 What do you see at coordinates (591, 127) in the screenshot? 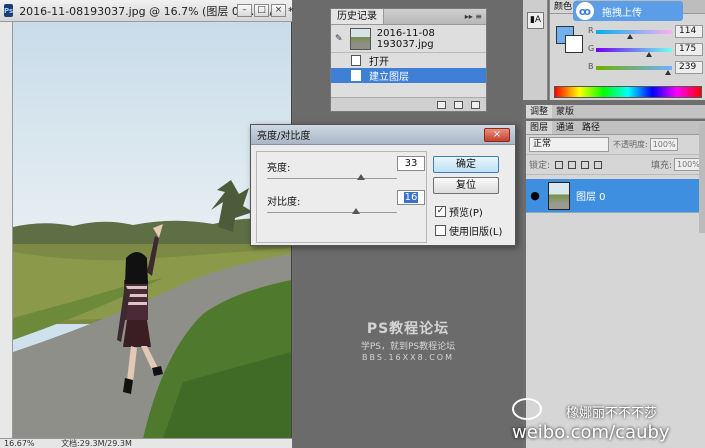
I see `tab-paths: 路径` at bounding box center [591, 127].